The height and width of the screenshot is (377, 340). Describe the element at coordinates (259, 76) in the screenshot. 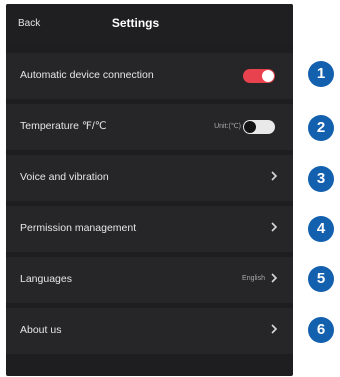

I see `auto-connect-toggle` at that location.